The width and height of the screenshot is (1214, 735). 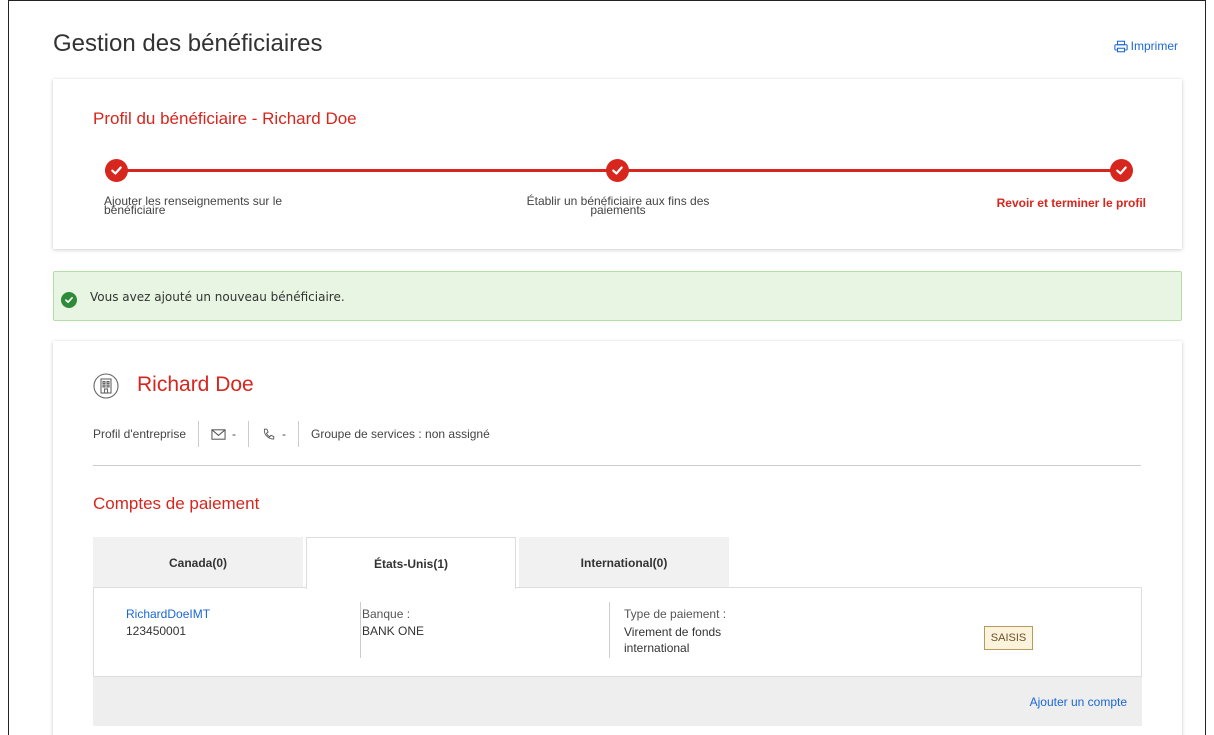 I want to click on step-3-label: Revoir et terminer le profil, so click(x=1071, y=203).